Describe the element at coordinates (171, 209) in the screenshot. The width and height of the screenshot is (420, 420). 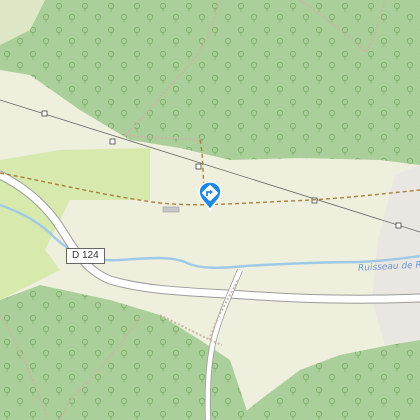
I see `small-building` at that location.